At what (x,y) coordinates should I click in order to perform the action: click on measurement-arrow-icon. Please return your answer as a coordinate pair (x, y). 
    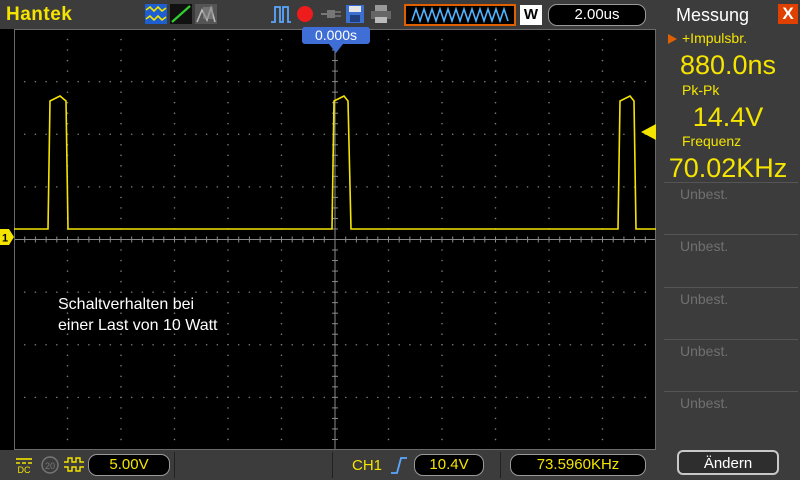
    Looking at the image, I should click on (672, 39).